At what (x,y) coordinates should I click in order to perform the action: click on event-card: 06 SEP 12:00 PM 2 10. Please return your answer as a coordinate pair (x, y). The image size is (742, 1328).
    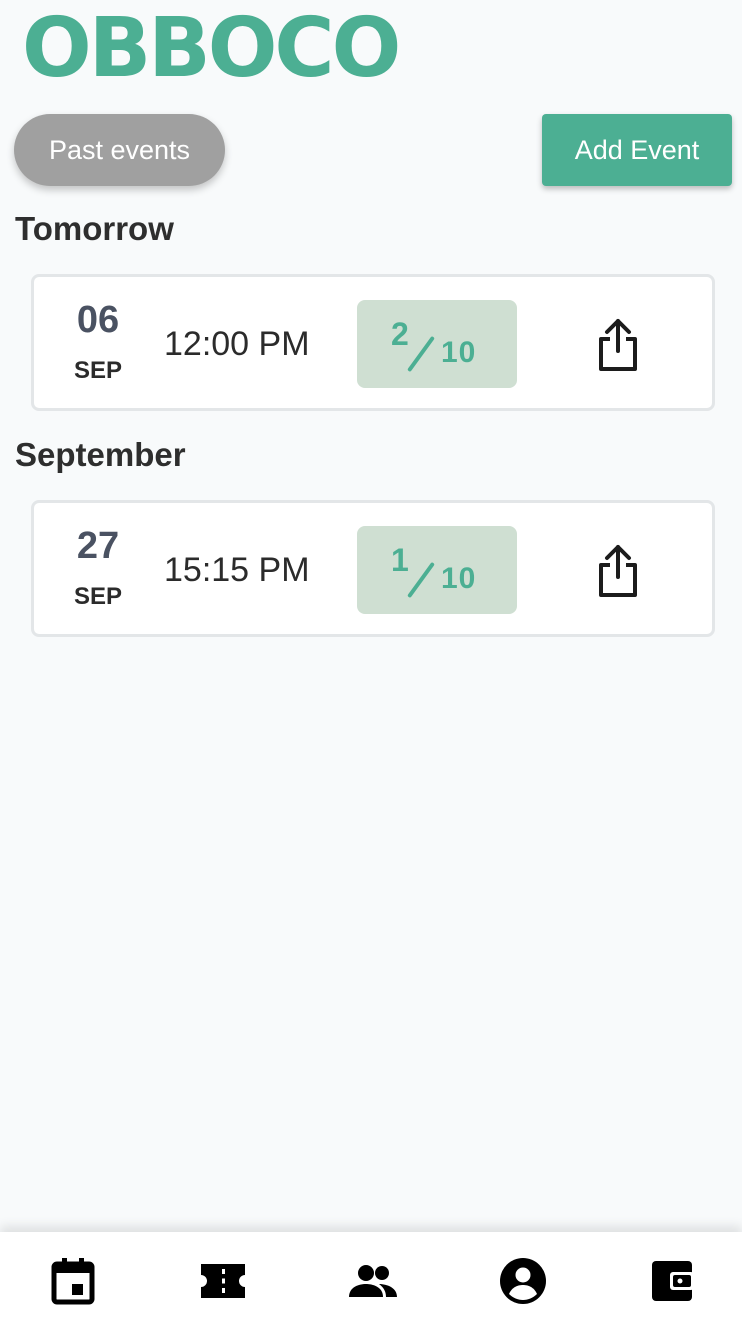
    Looking at the image, I should click on (373, 342).